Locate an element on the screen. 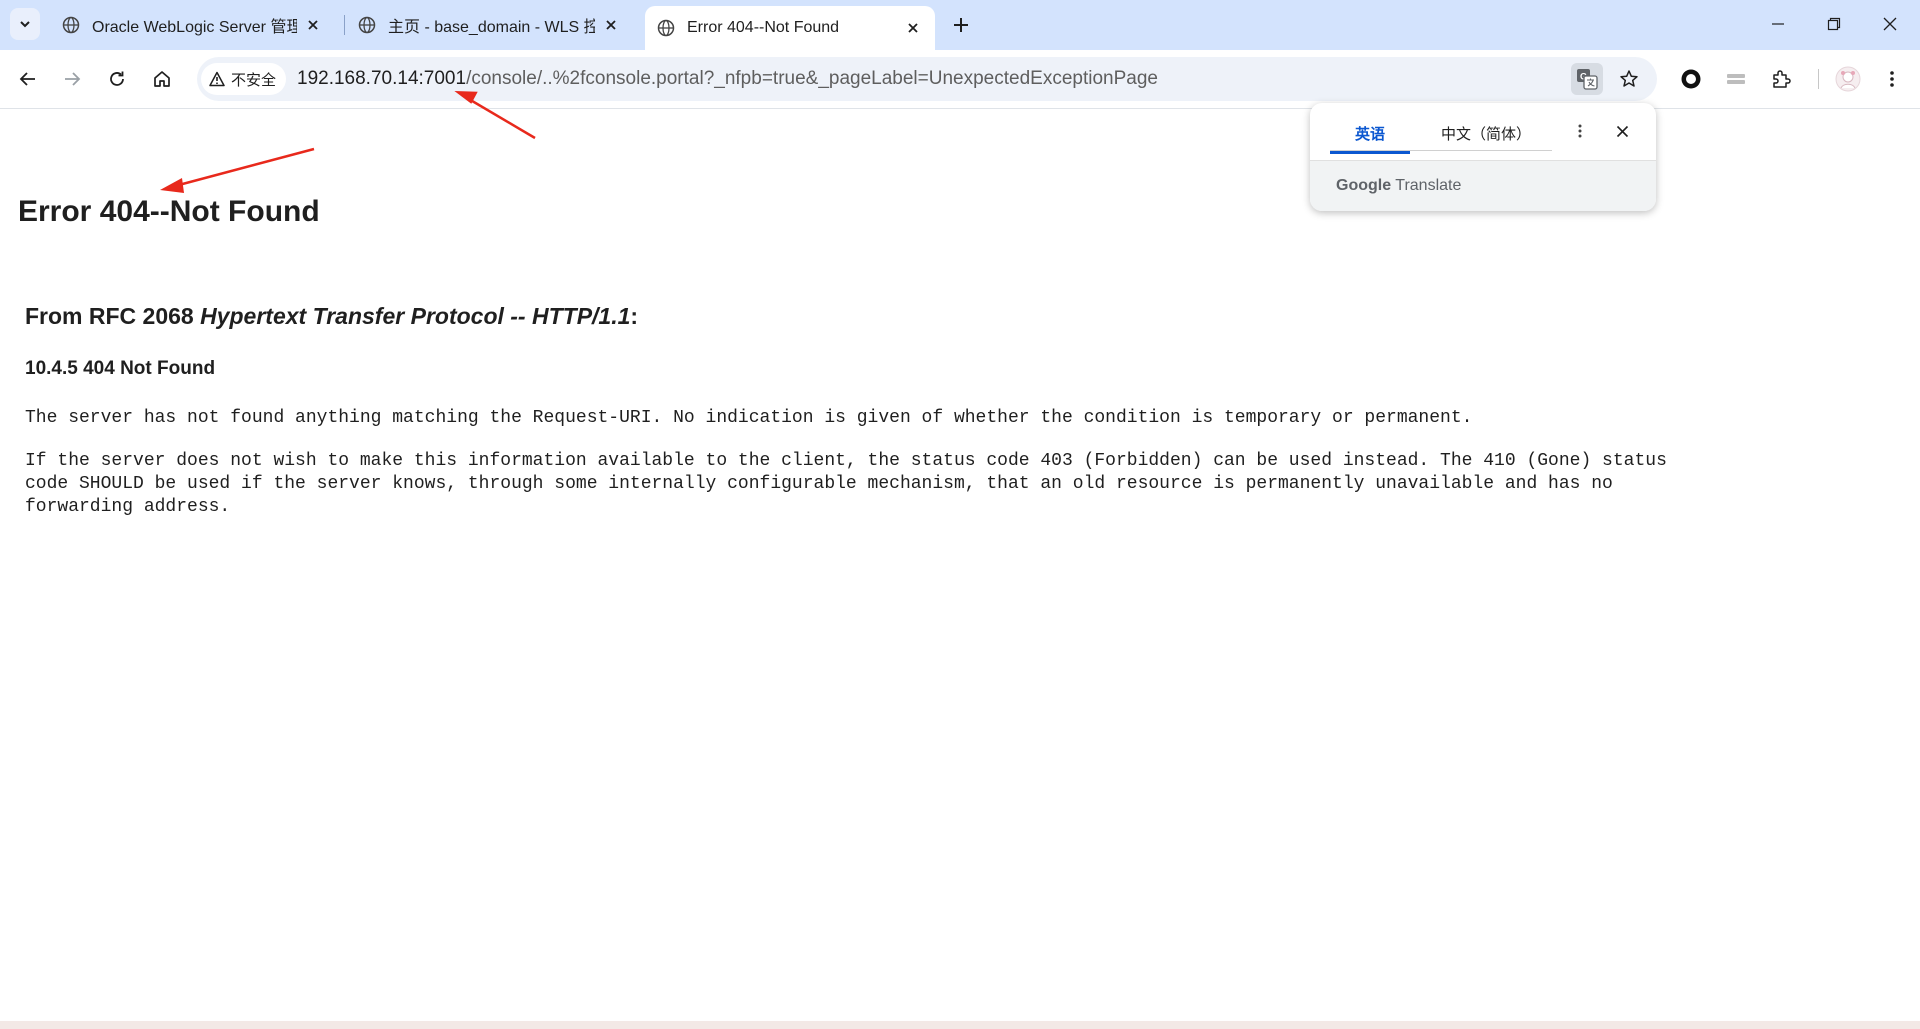 The height and width of the screenshot is (1029, 1920). translate-page-button: G is located at coordinates (1587, 79).